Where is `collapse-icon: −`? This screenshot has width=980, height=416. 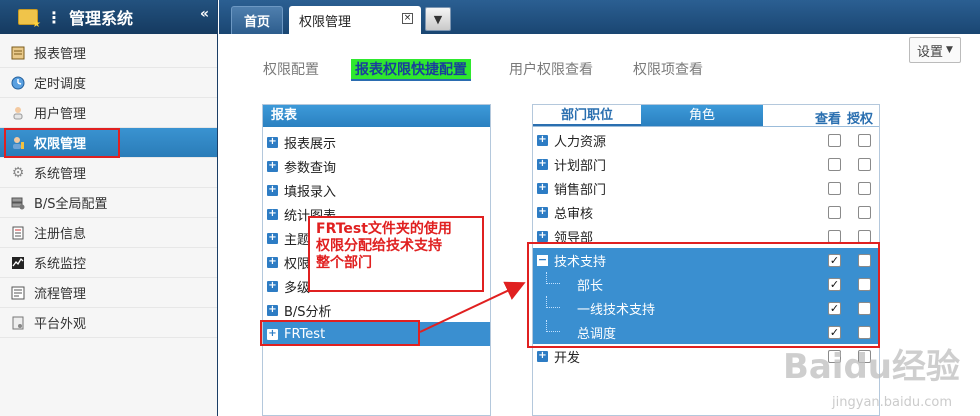 collapse-icon: − is located at coordinates (542, 260).